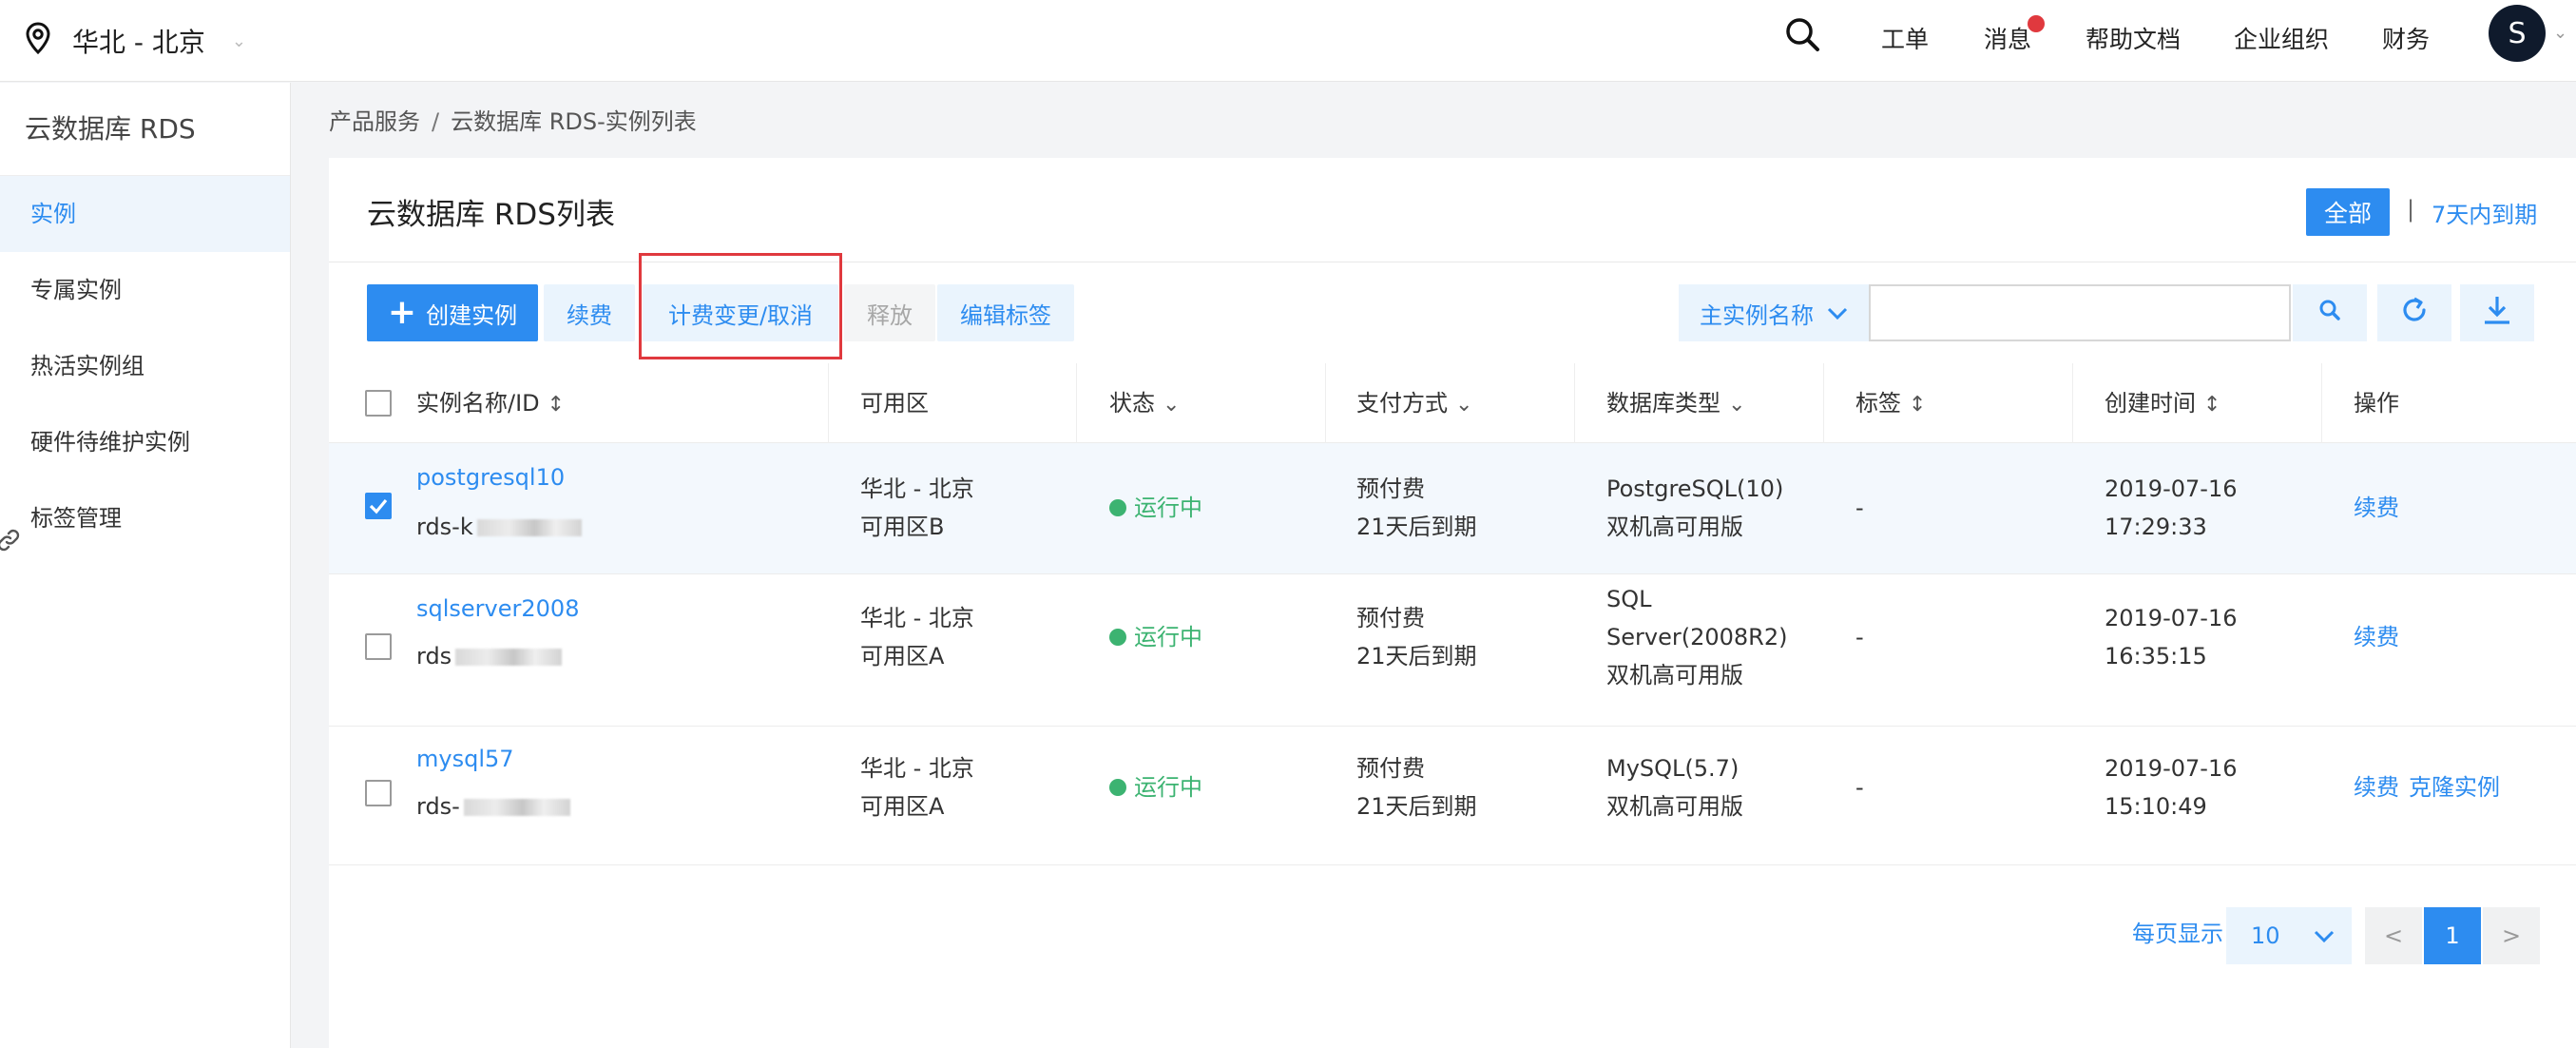 This screenshot has width=2576, height=1048. Describe the element at coordinates (1905, 40) in the screenshot. I see `nav-ticket: 工单` at that location.